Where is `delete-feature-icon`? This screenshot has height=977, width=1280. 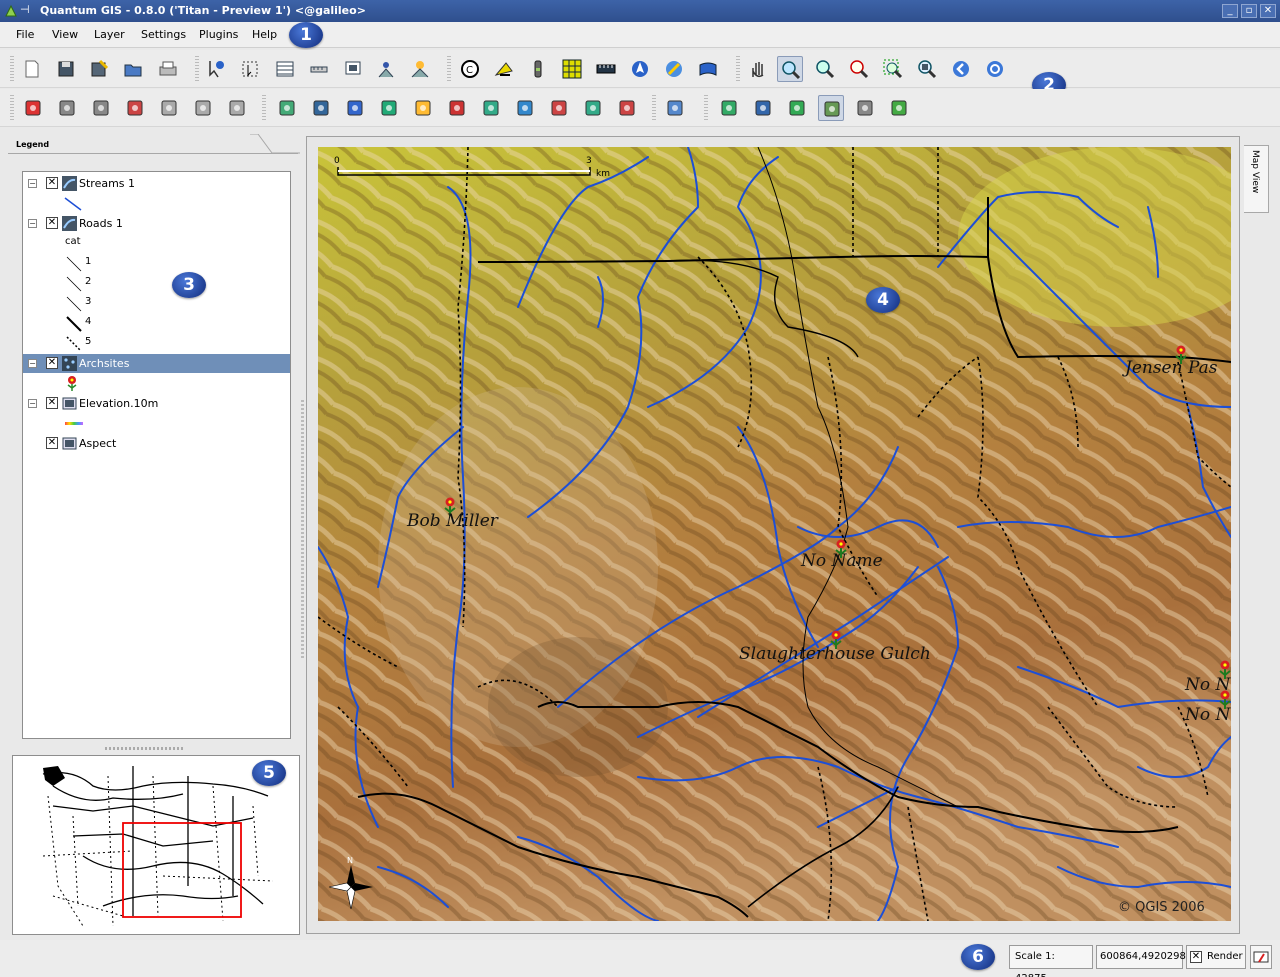
delete-feature-icon is located at coordinates (135, 108).